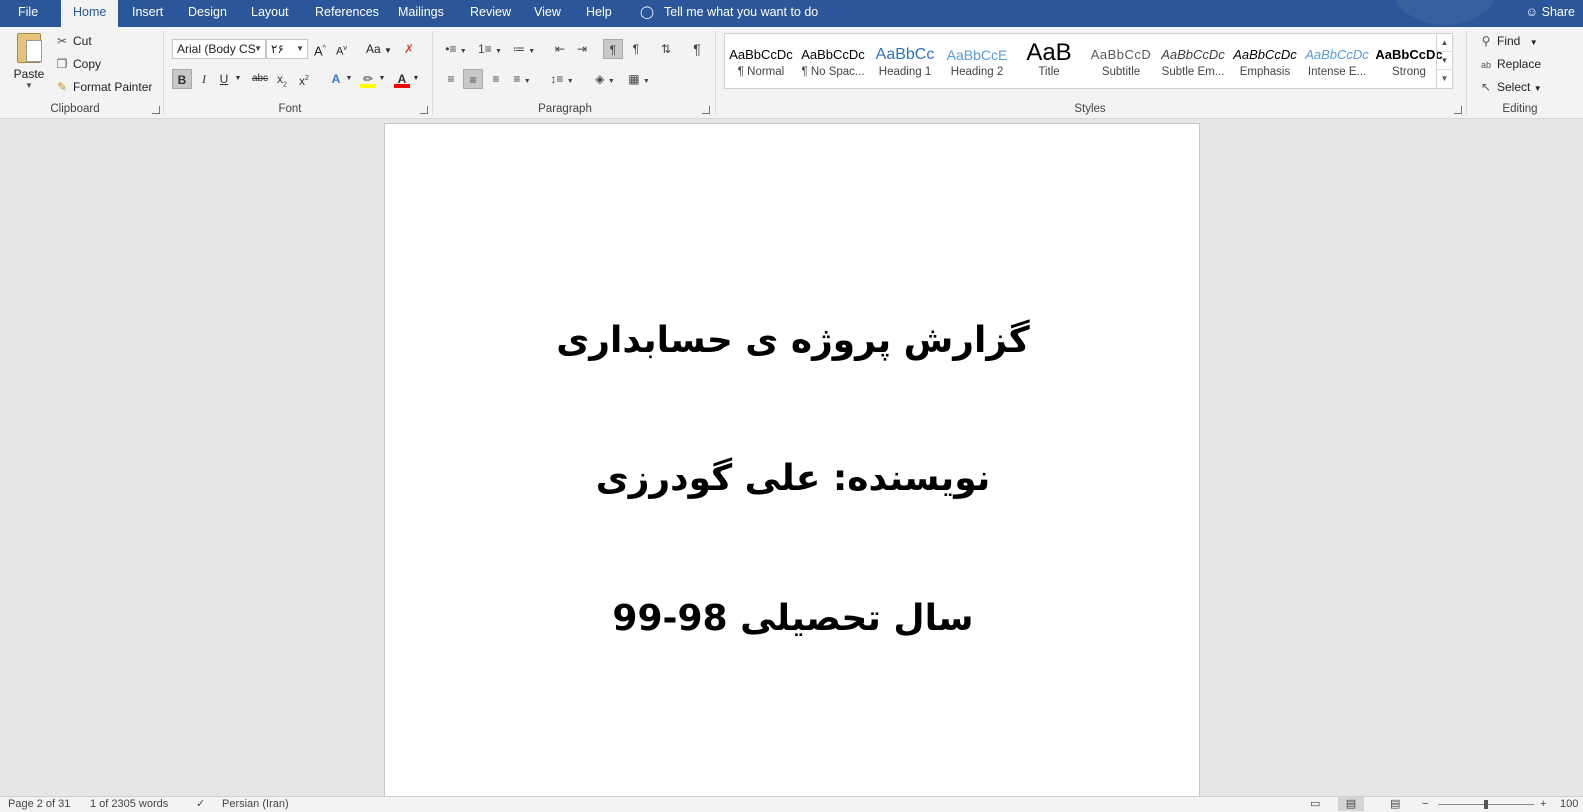 This screenshot has height=812, width=1583. Describe the element at coordinates (255, 804) in the screenshot. I see `language-indicator: Persian (Iran)` at that location.